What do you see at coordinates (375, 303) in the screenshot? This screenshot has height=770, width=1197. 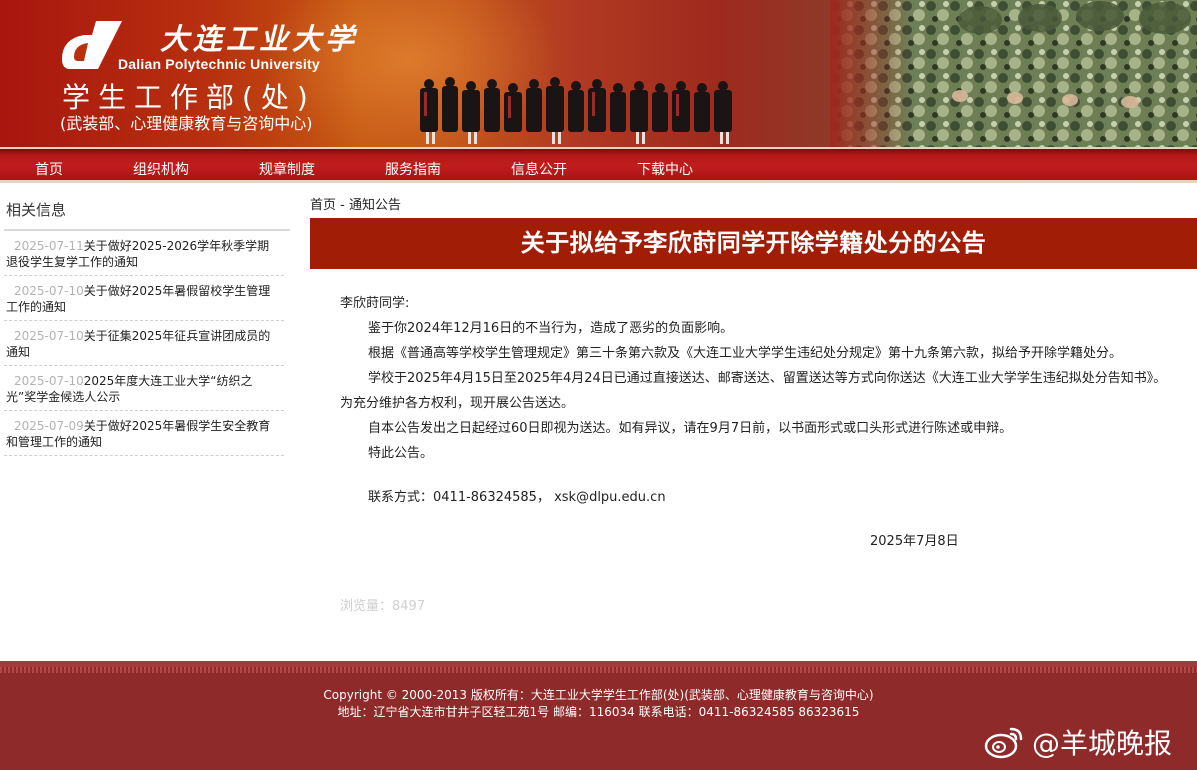 I see `article-salutation: 李欣莳同学:` at bounding box center [375, 303].